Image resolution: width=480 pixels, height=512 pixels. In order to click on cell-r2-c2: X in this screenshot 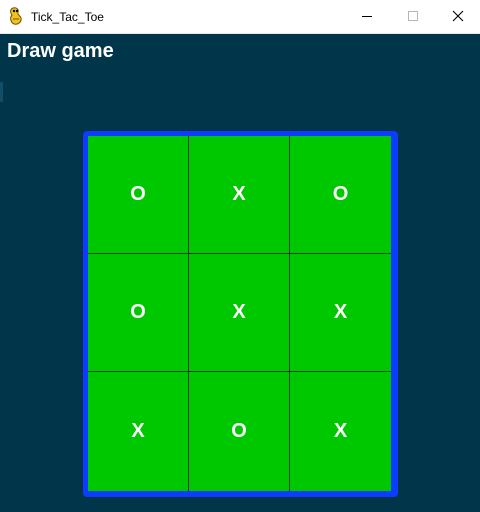, I will do `click(239, 313)`.